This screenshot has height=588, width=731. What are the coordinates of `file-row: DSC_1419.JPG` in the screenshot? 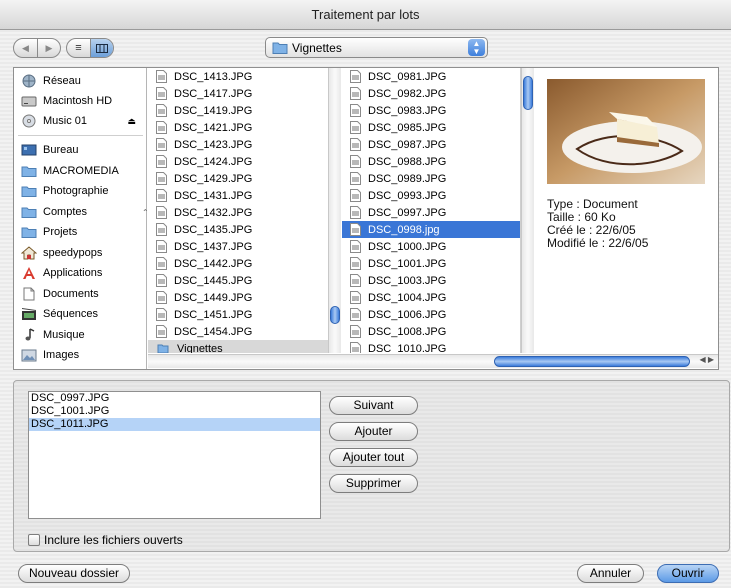 It's located at (244, 110).